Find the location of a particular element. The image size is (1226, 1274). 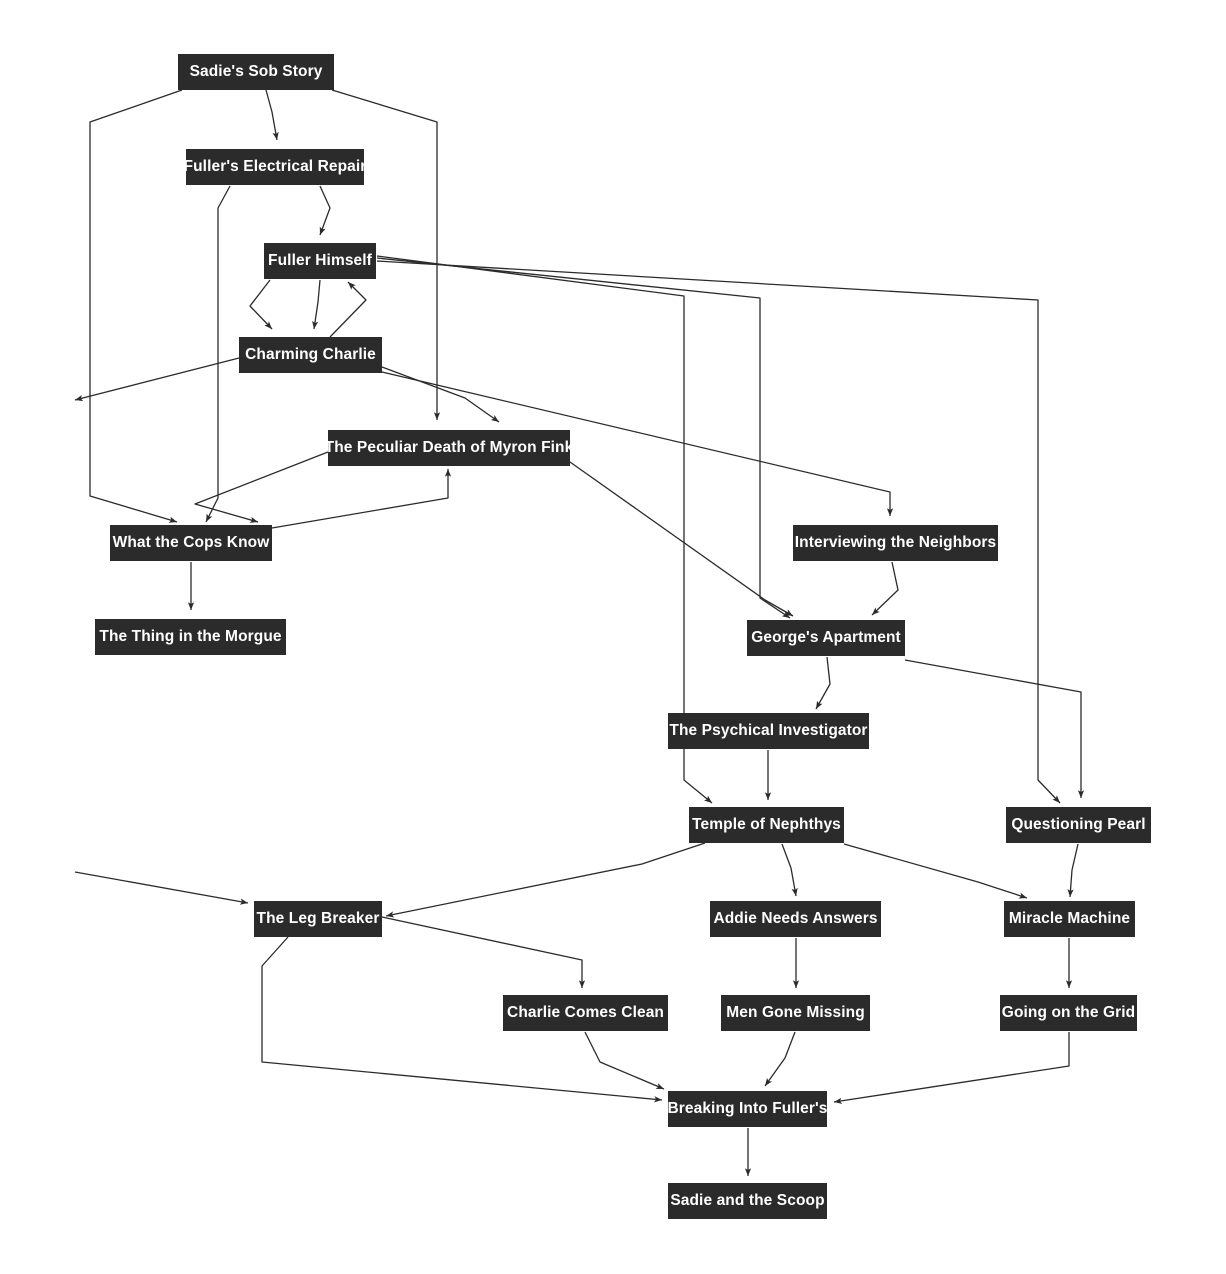

edge-men-gone-missing--to--breaking-into-fullers is located at coordinates (780, 1059).